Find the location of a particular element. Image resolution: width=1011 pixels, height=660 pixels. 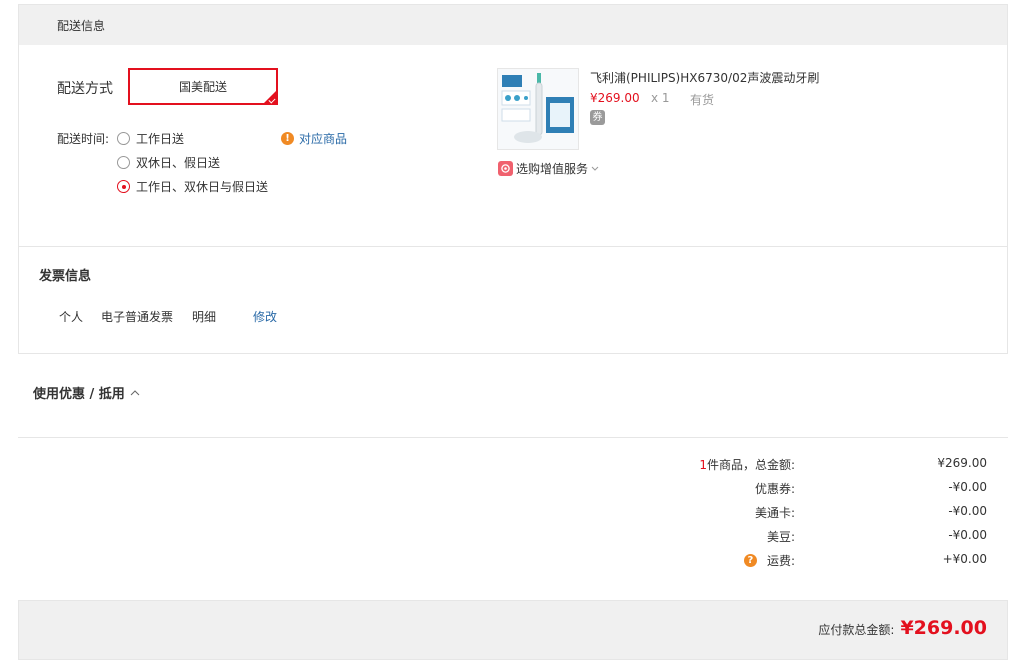

gift-service-icon is located at coordinates (505, 168).